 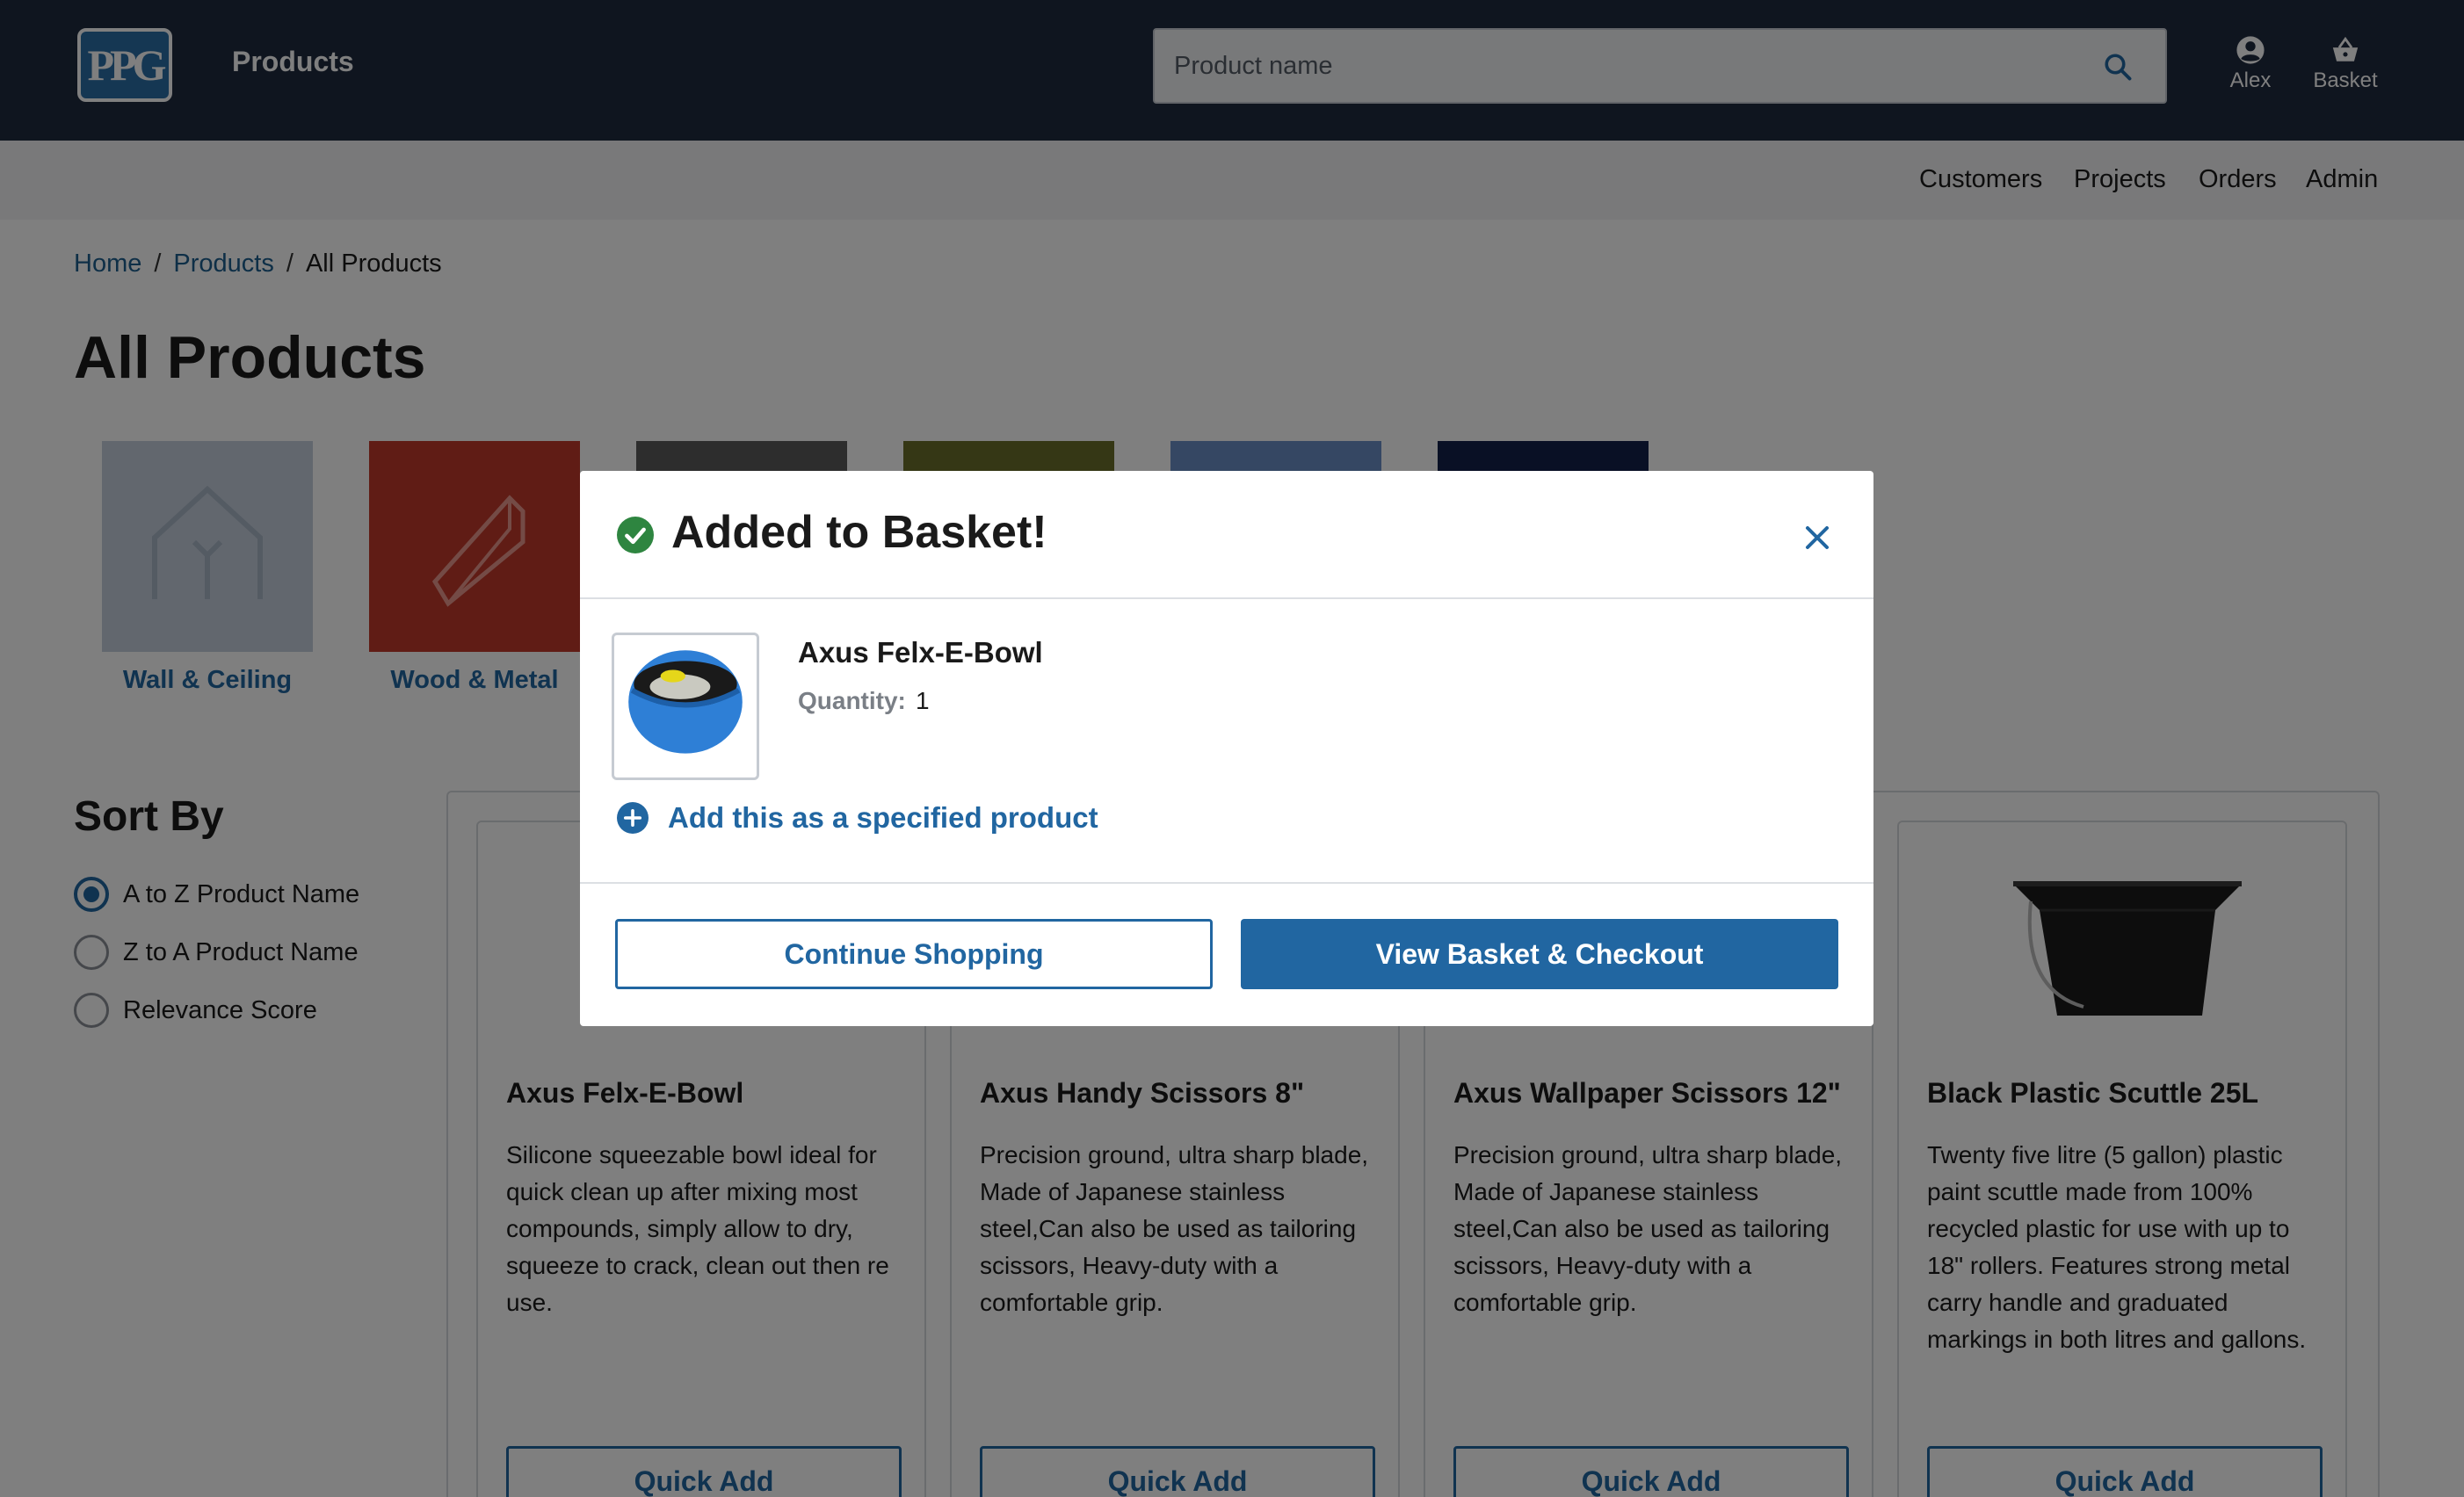 I want to click on close-icon, so click(x=1817, y=537).